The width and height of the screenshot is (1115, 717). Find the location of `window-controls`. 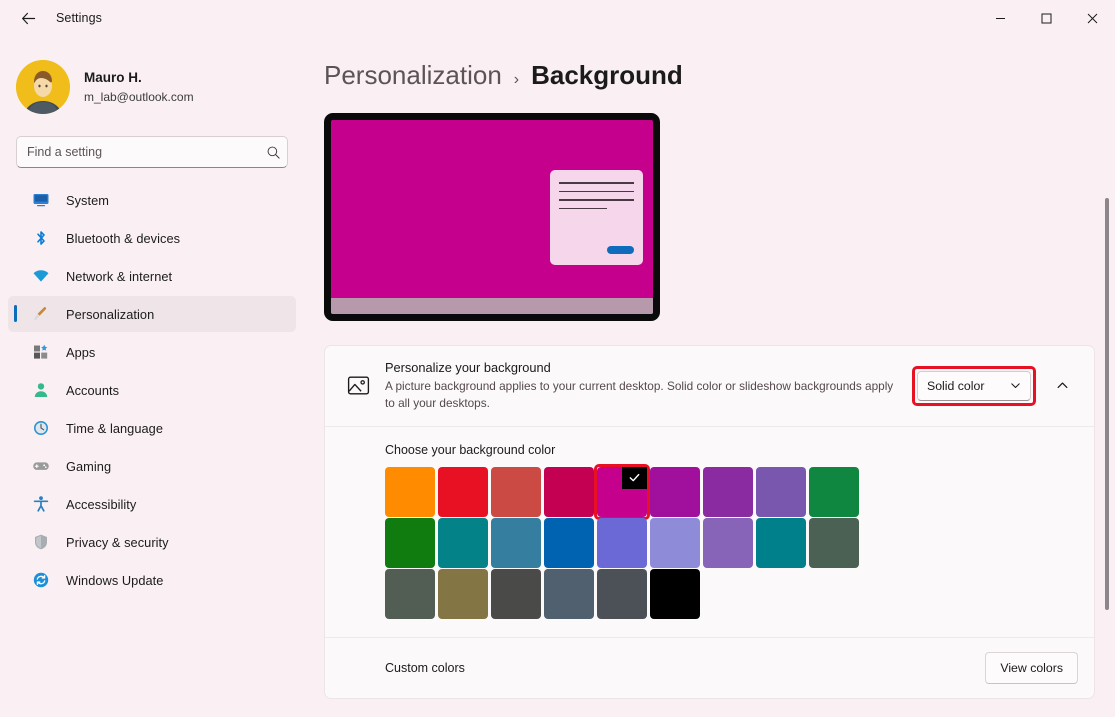

window-controls is located at coordinates (1046, 18).